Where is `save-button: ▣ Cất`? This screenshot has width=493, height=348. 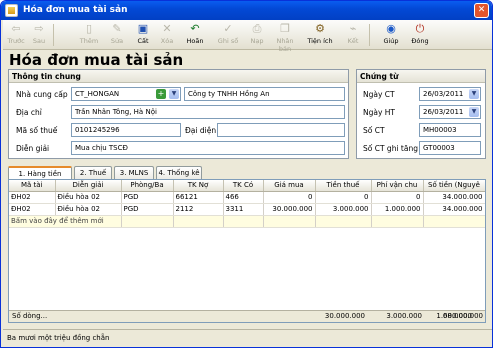 save-button: ▣ Cất is located at coordinates (143, 35).